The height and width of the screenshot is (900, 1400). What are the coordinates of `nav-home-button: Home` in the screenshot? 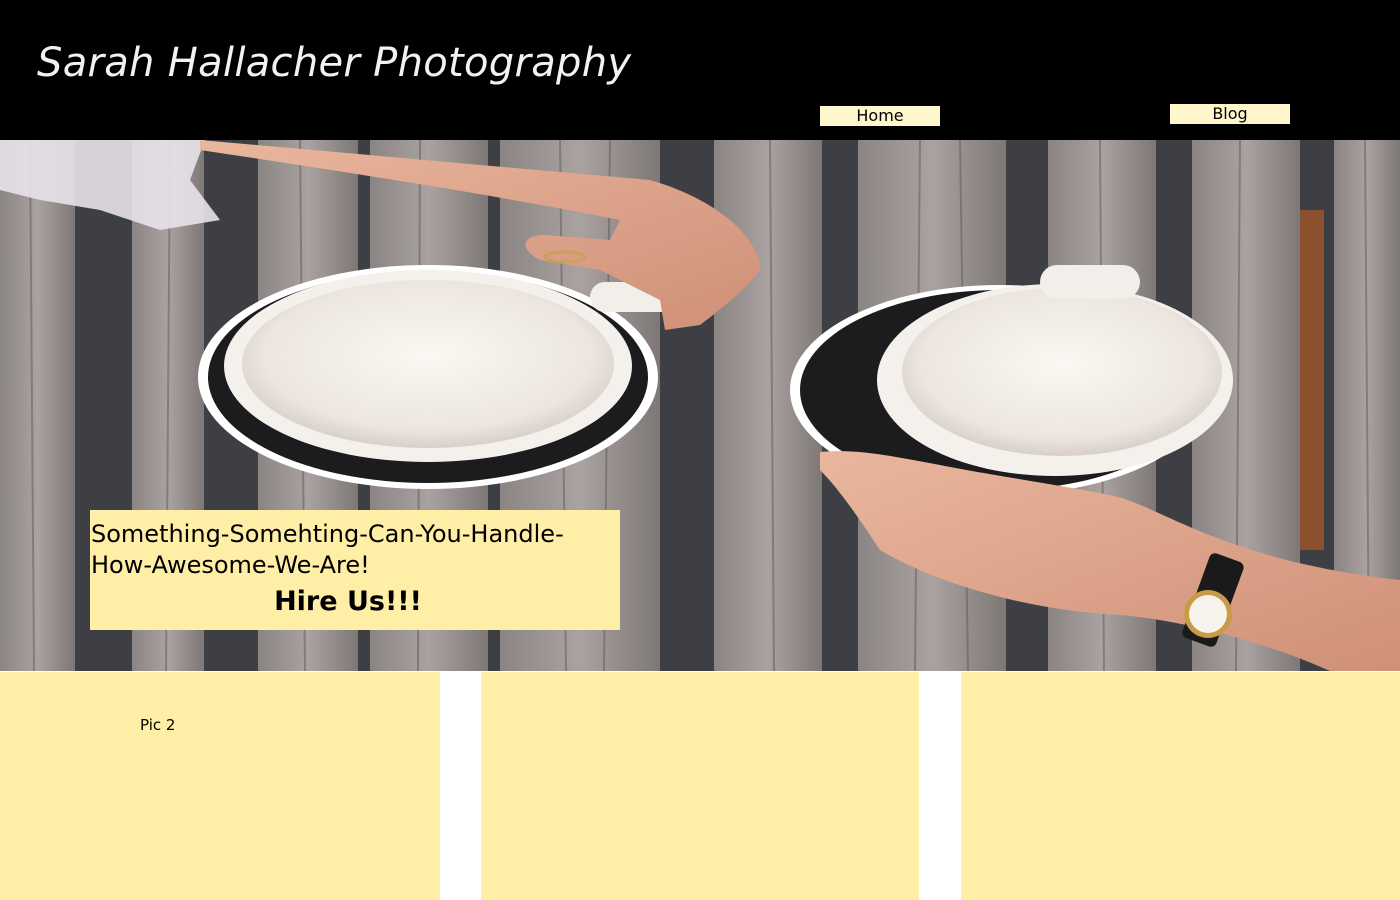 It's located at (880, 116).